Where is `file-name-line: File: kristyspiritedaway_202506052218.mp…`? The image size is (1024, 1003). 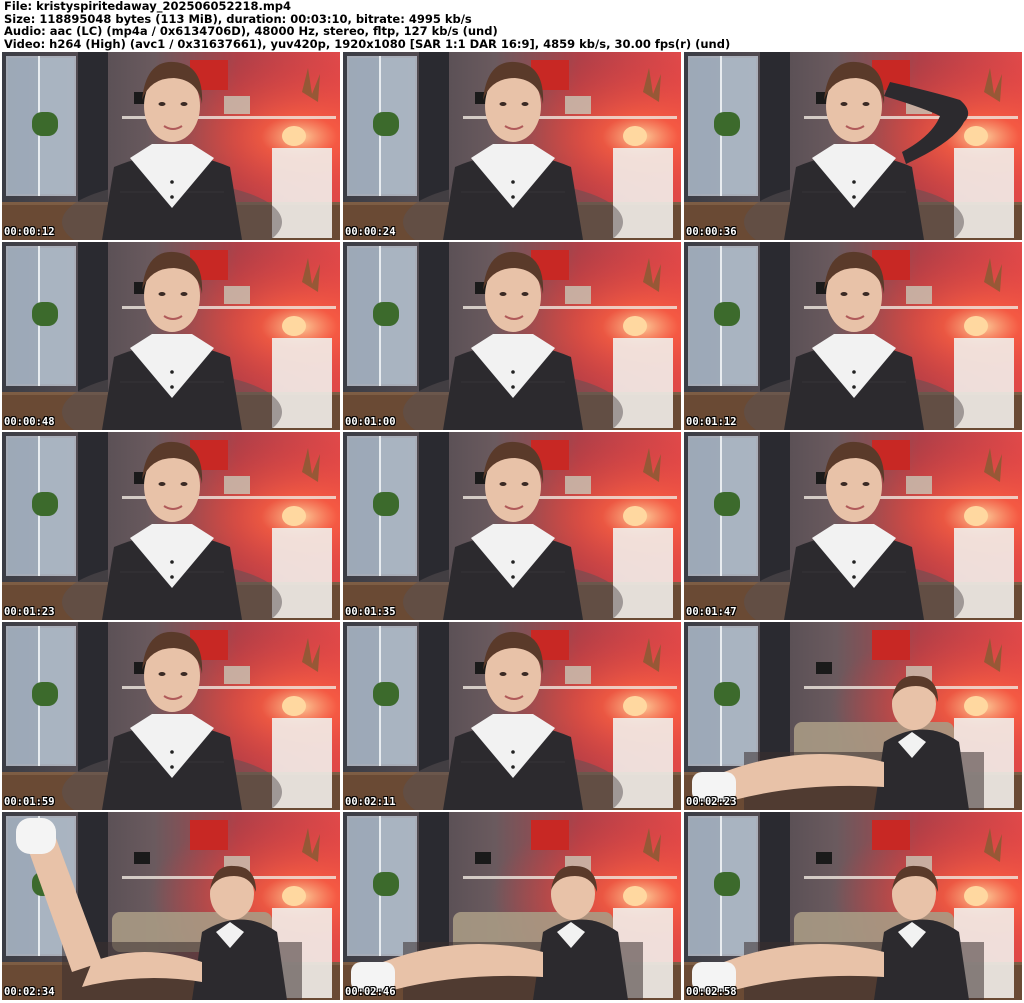 file-name-line: File: kristyspiritedaway_202506052218.mp… is located at coordinates (148, 6).